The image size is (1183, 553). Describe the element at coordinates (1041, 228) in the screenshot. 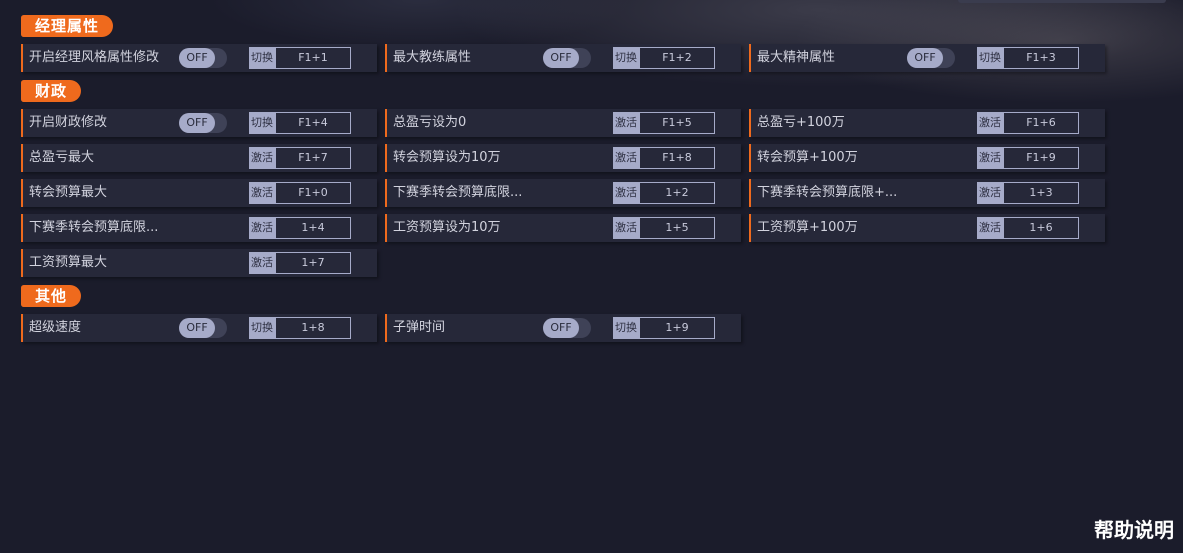

I see `hotkey-box: 1+6` at that location.